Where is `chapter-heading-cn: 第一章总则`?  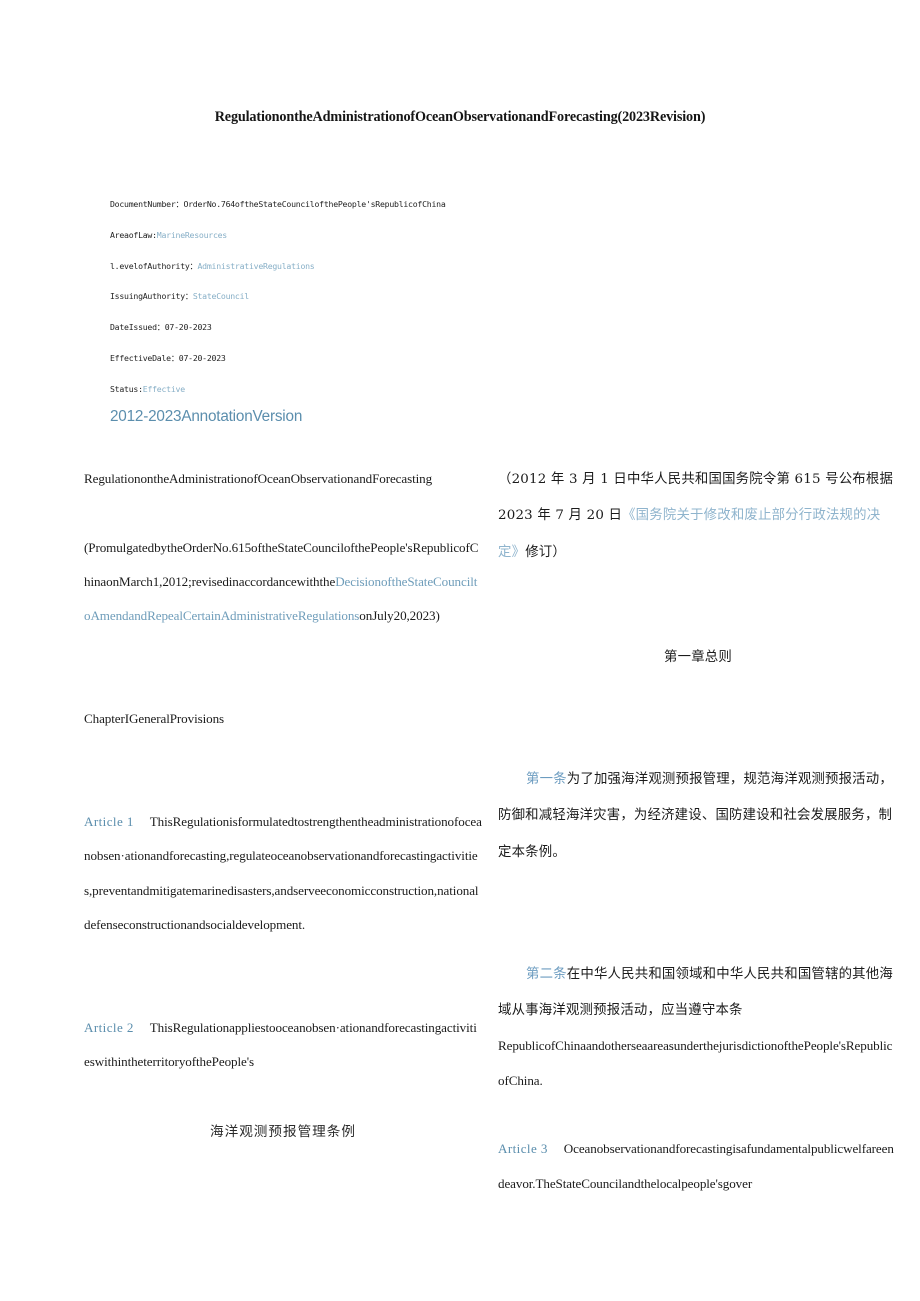 chapter-heading-cn: 第一章总则 is located at coordinates (698, 657).